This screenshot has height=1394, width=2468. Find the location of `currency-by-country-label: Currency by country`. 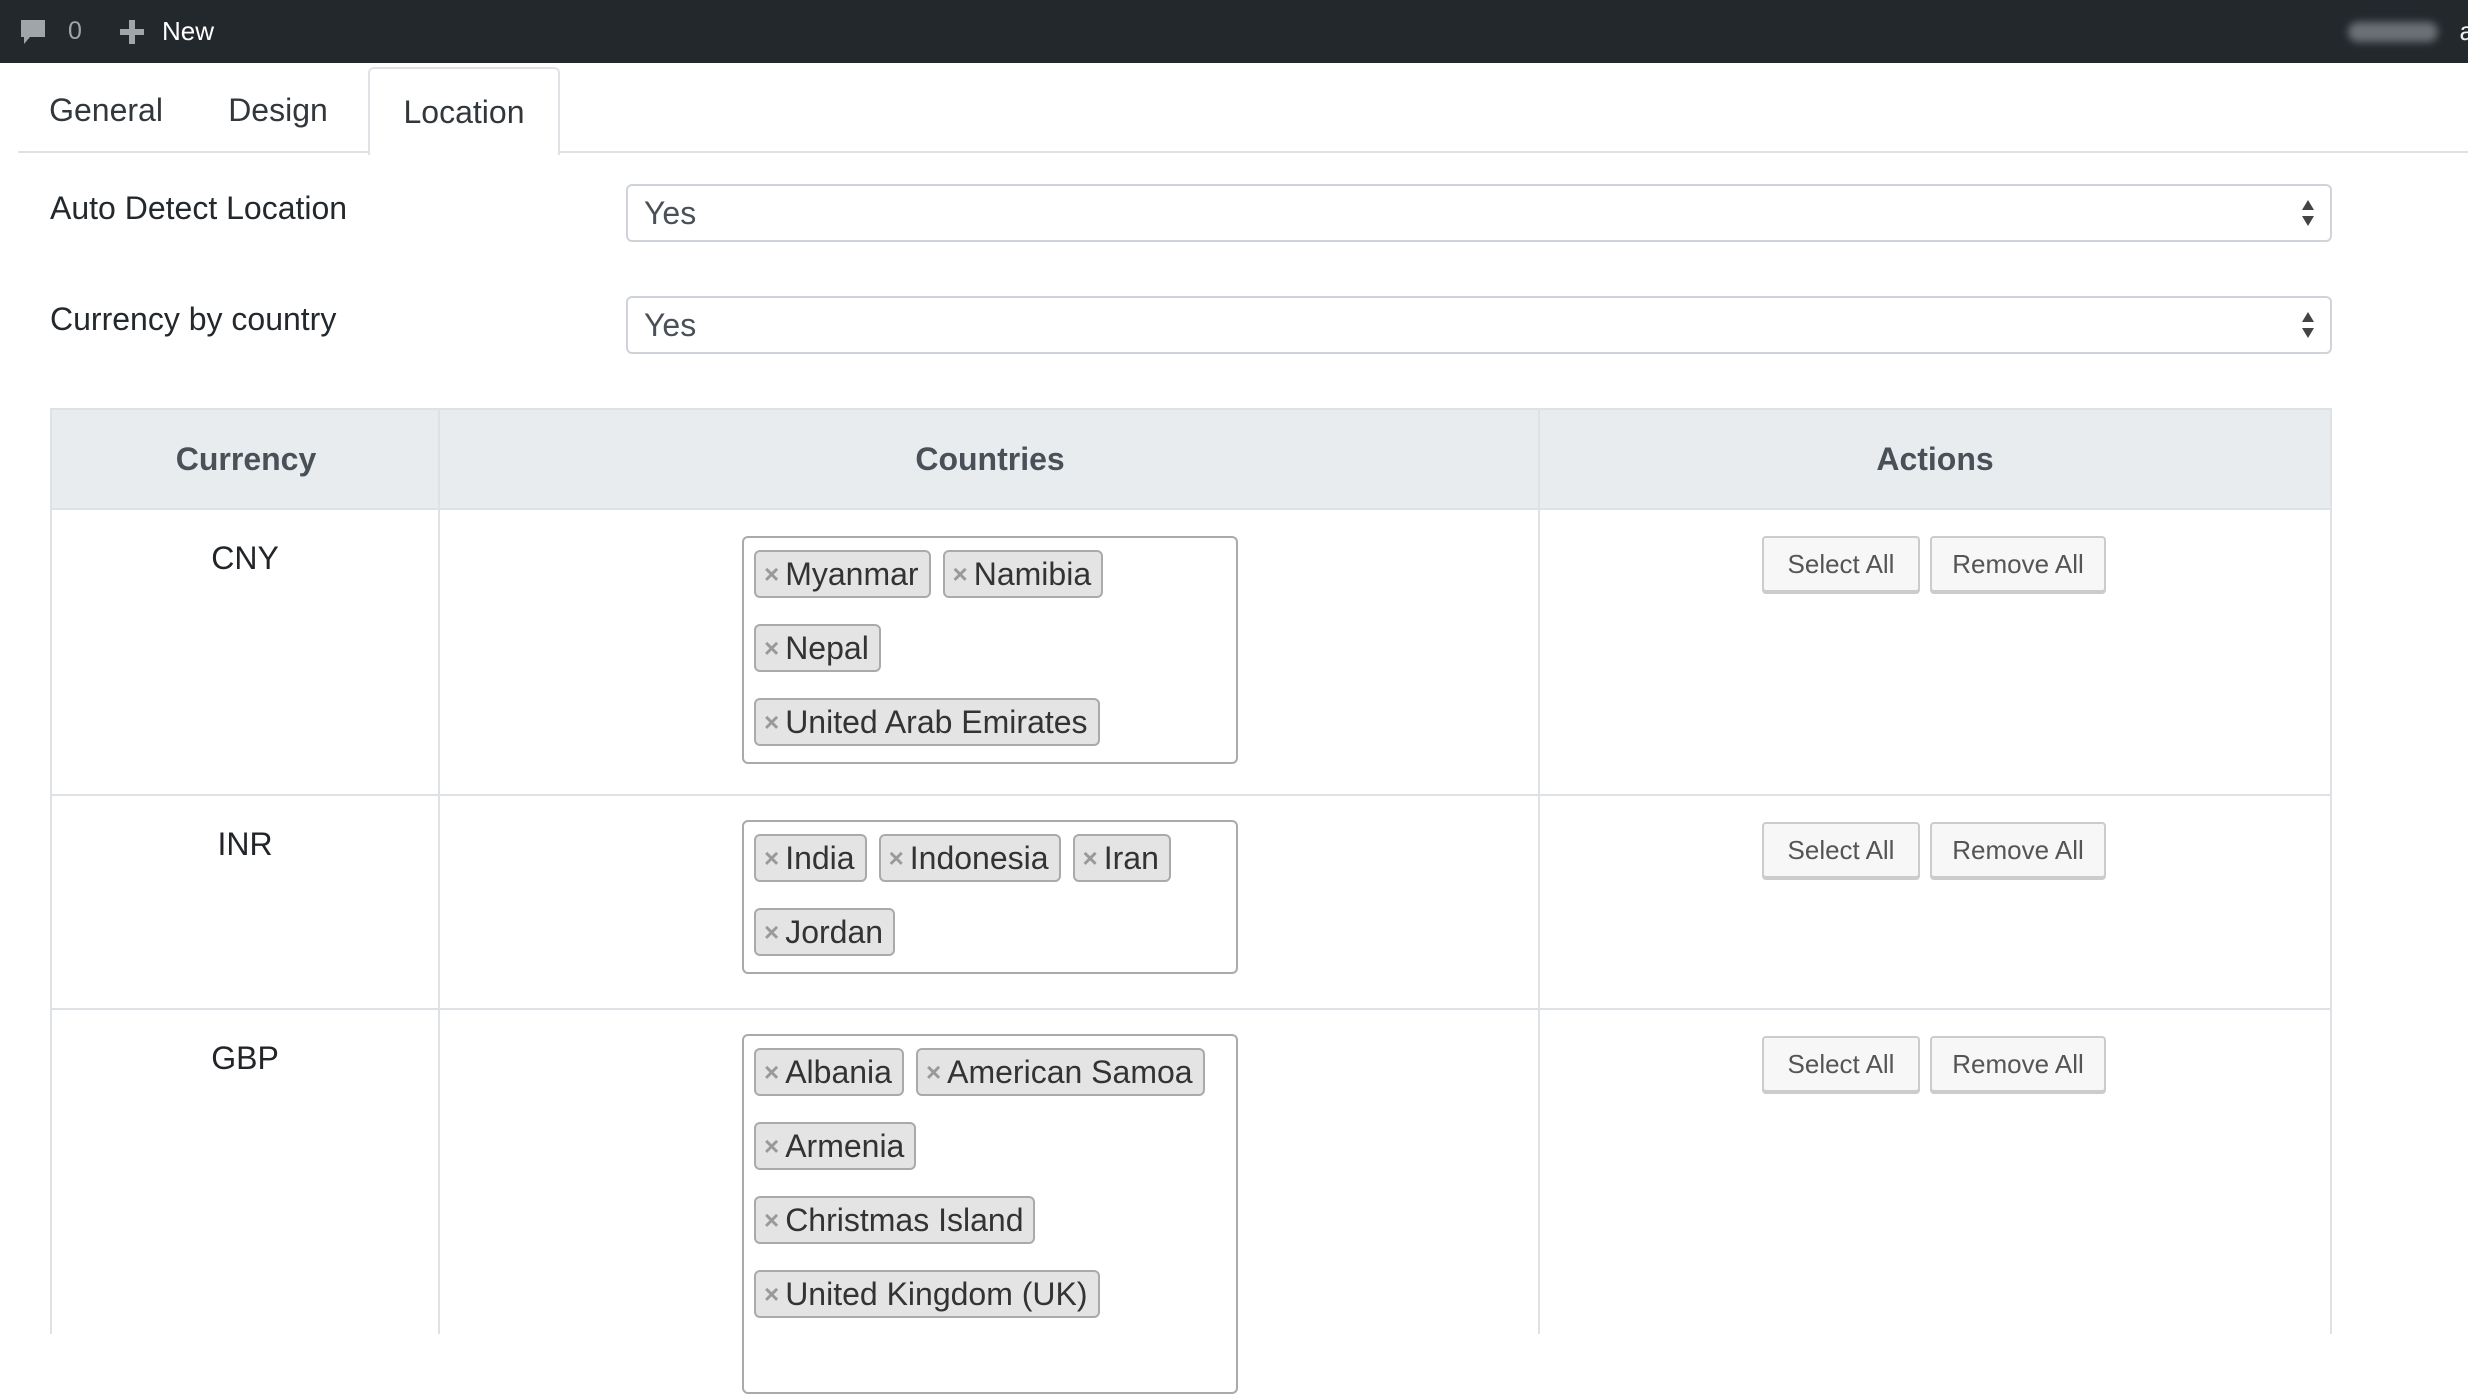

currency-by-country-label: Currency by country is located at coordinates (193, 319).